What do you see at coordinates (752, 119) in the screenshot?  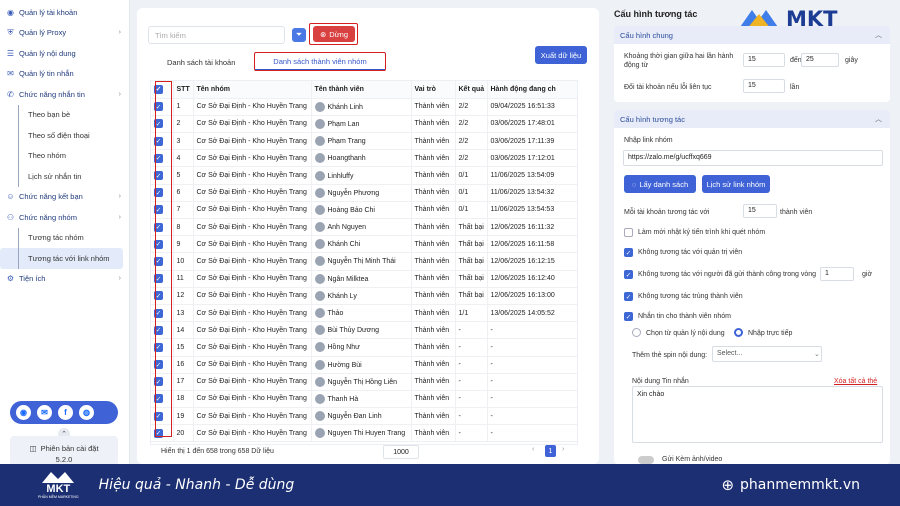 I see `interaction-config-header: Cấu hình tương tác ︿` at bounding box center [752, 119].